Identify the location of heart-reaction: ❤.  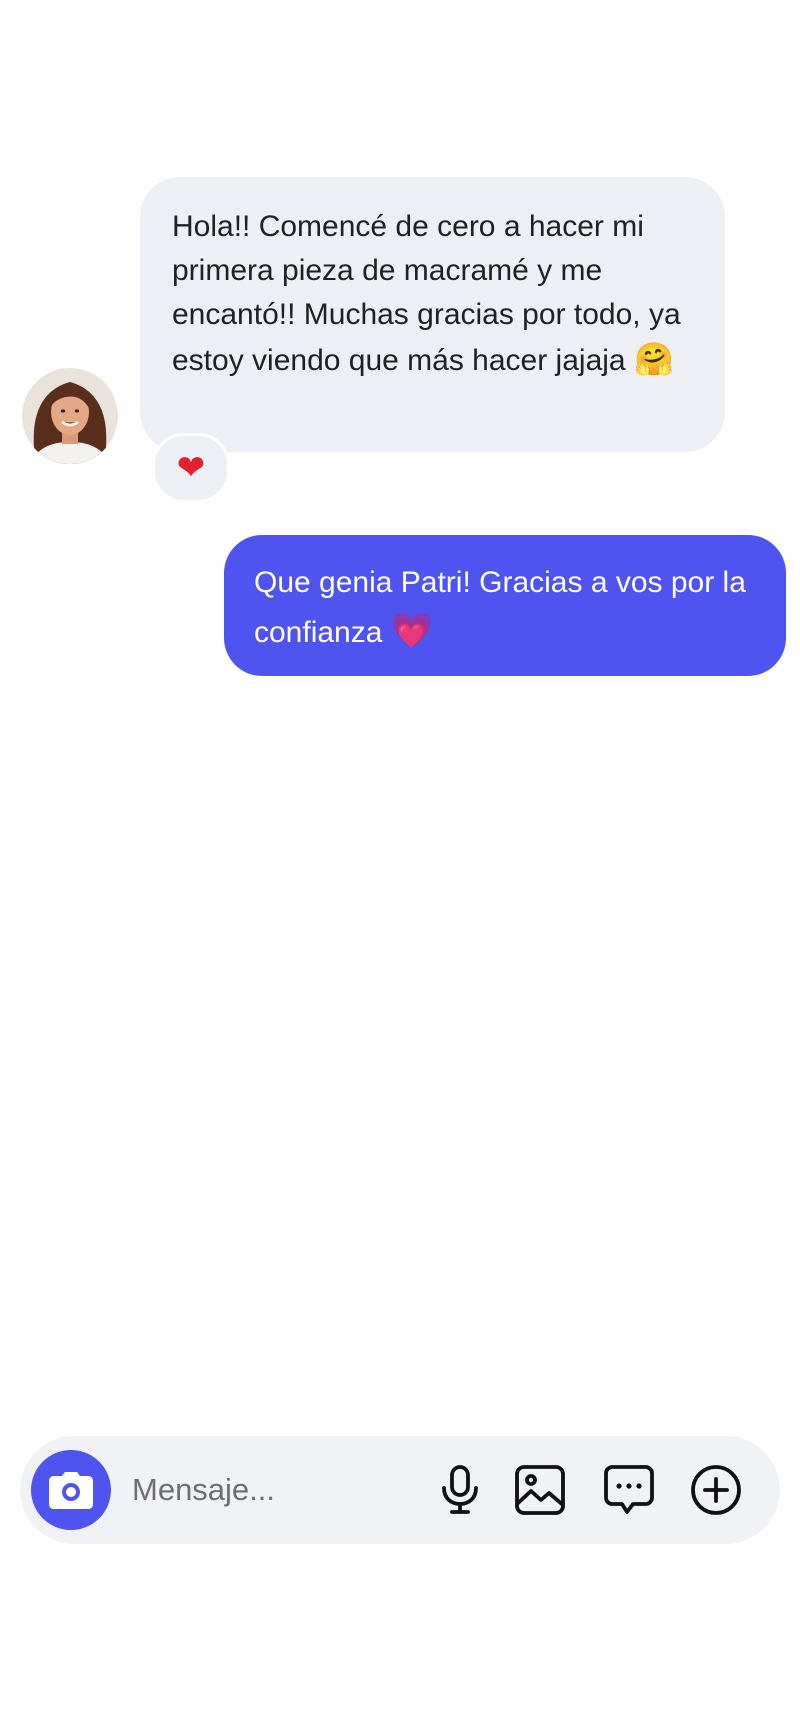
(191, 468).